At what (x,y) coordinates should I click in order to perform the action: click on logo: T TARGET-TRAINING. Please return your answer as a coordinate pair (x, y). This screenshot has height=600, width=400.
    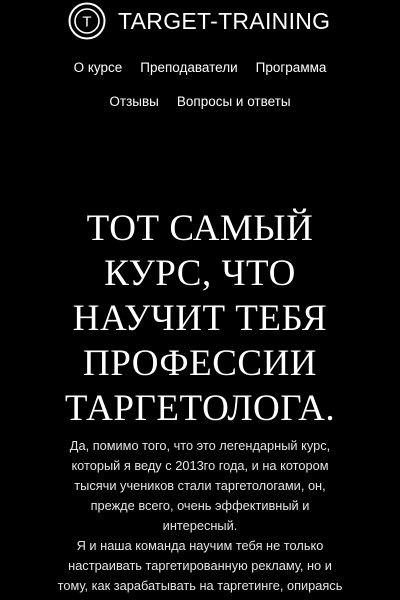
    Looking at the image, I should click on (199, 21).